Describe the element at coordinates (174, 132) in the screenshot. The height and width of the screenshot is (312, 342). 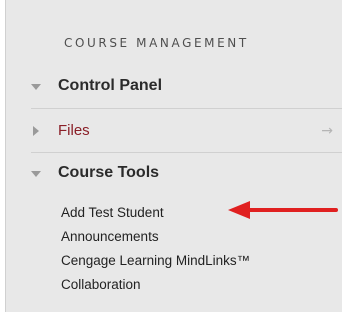
I see `files-row: Files →` at that location.